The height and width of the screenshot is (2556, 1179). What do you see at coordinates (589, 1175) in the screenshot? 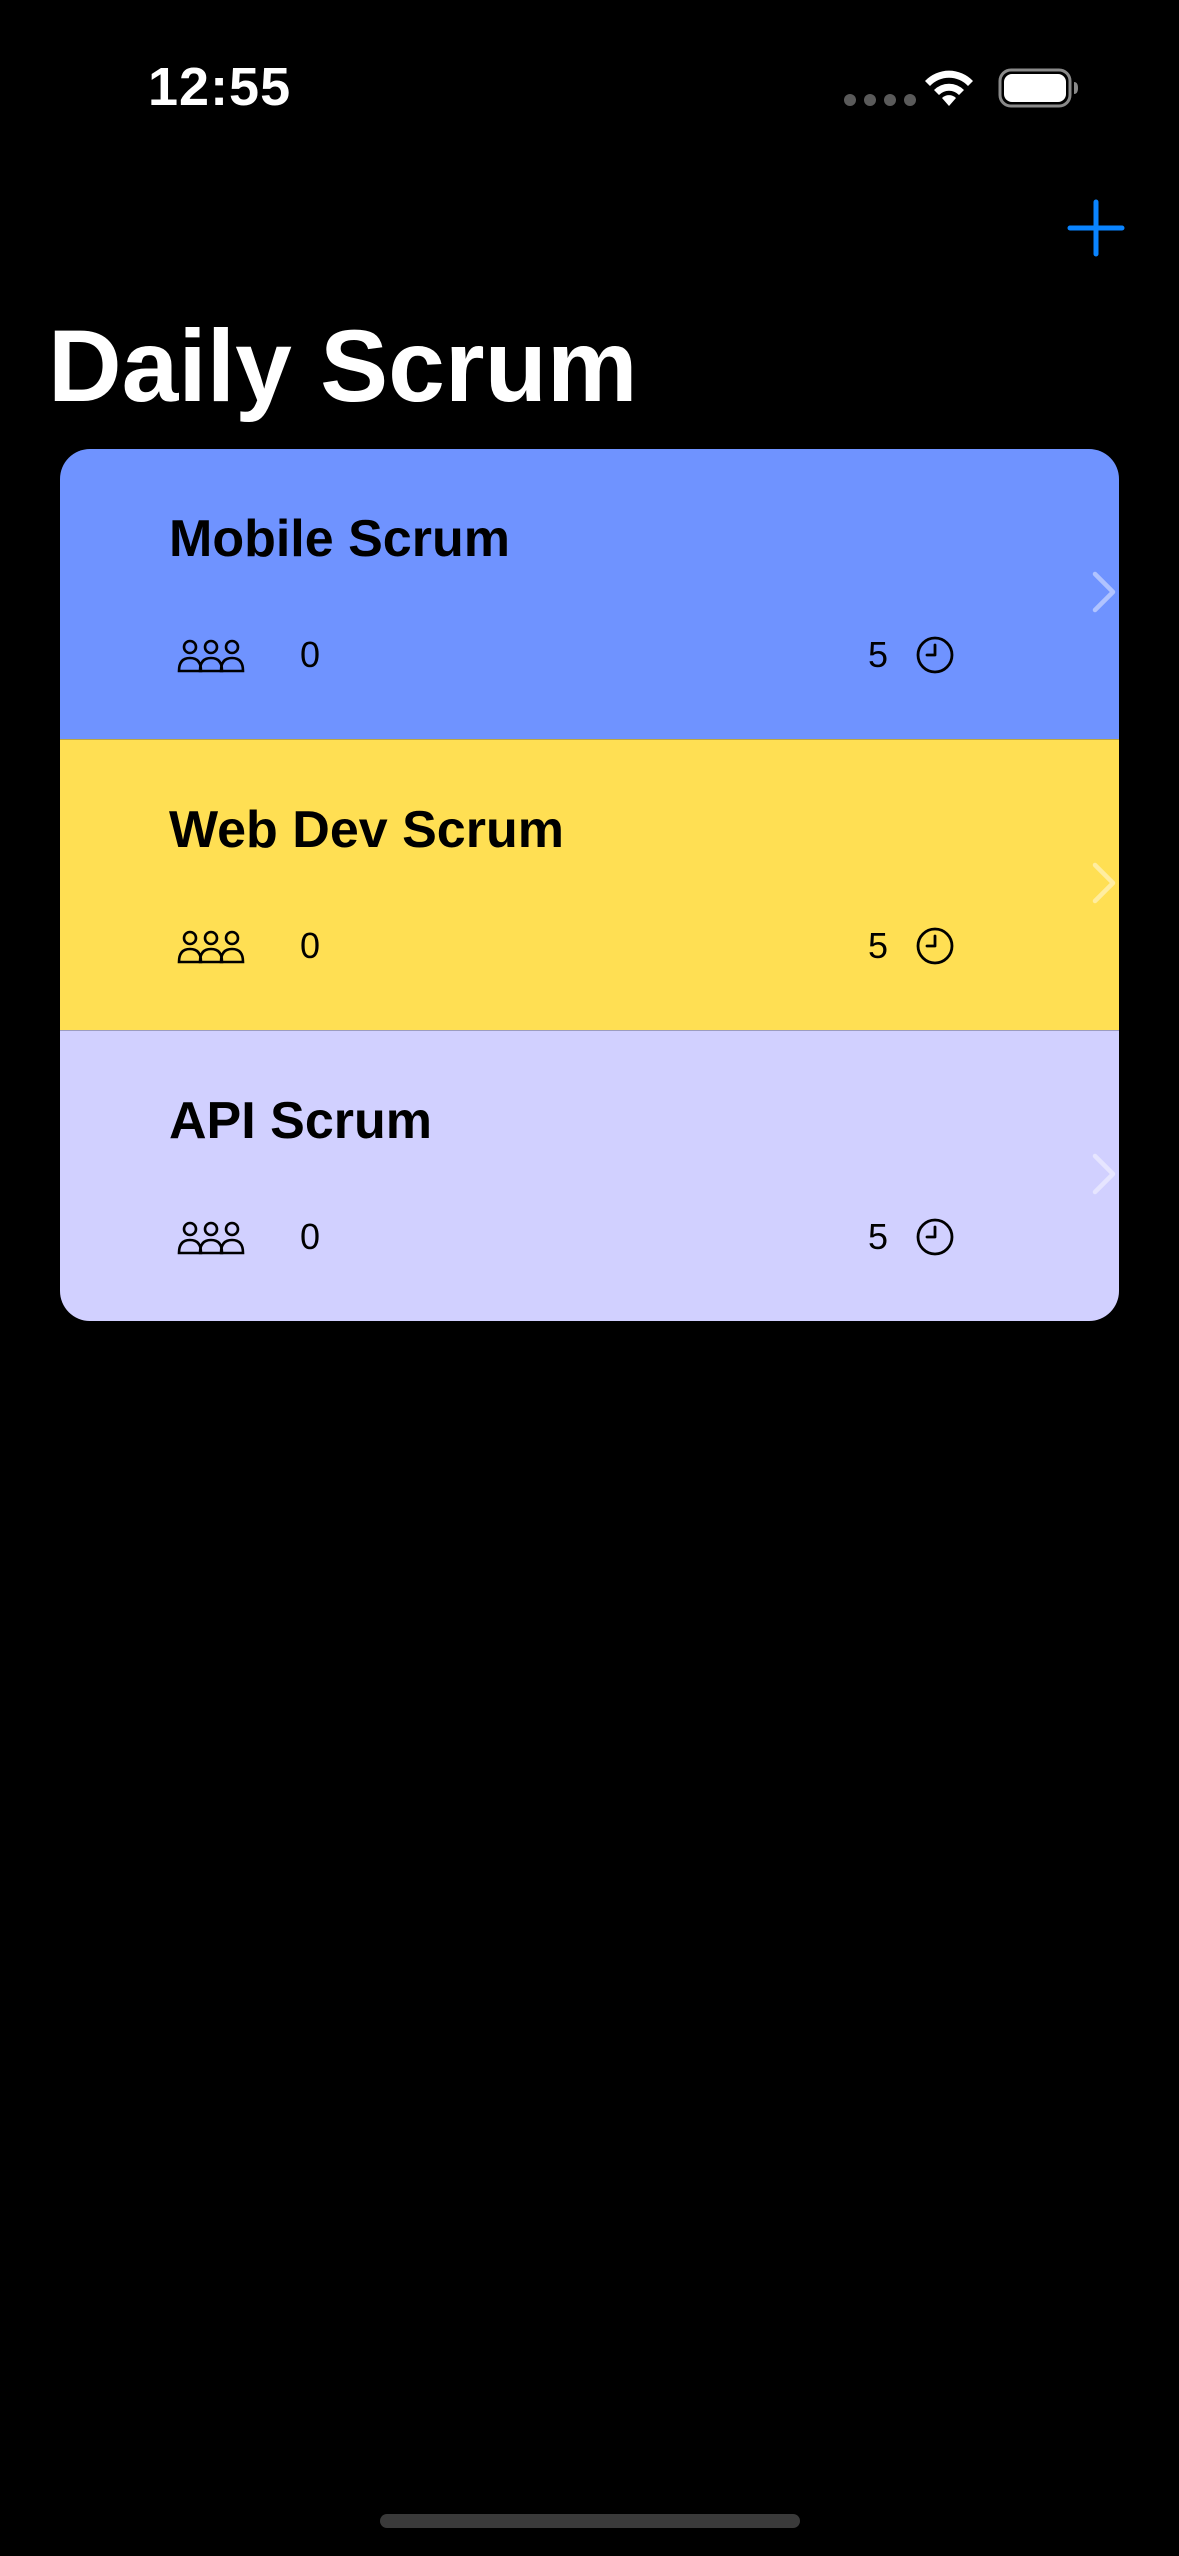
I see `scrum-row: API Scrum 0 5` at bounding box center [589, 1175].